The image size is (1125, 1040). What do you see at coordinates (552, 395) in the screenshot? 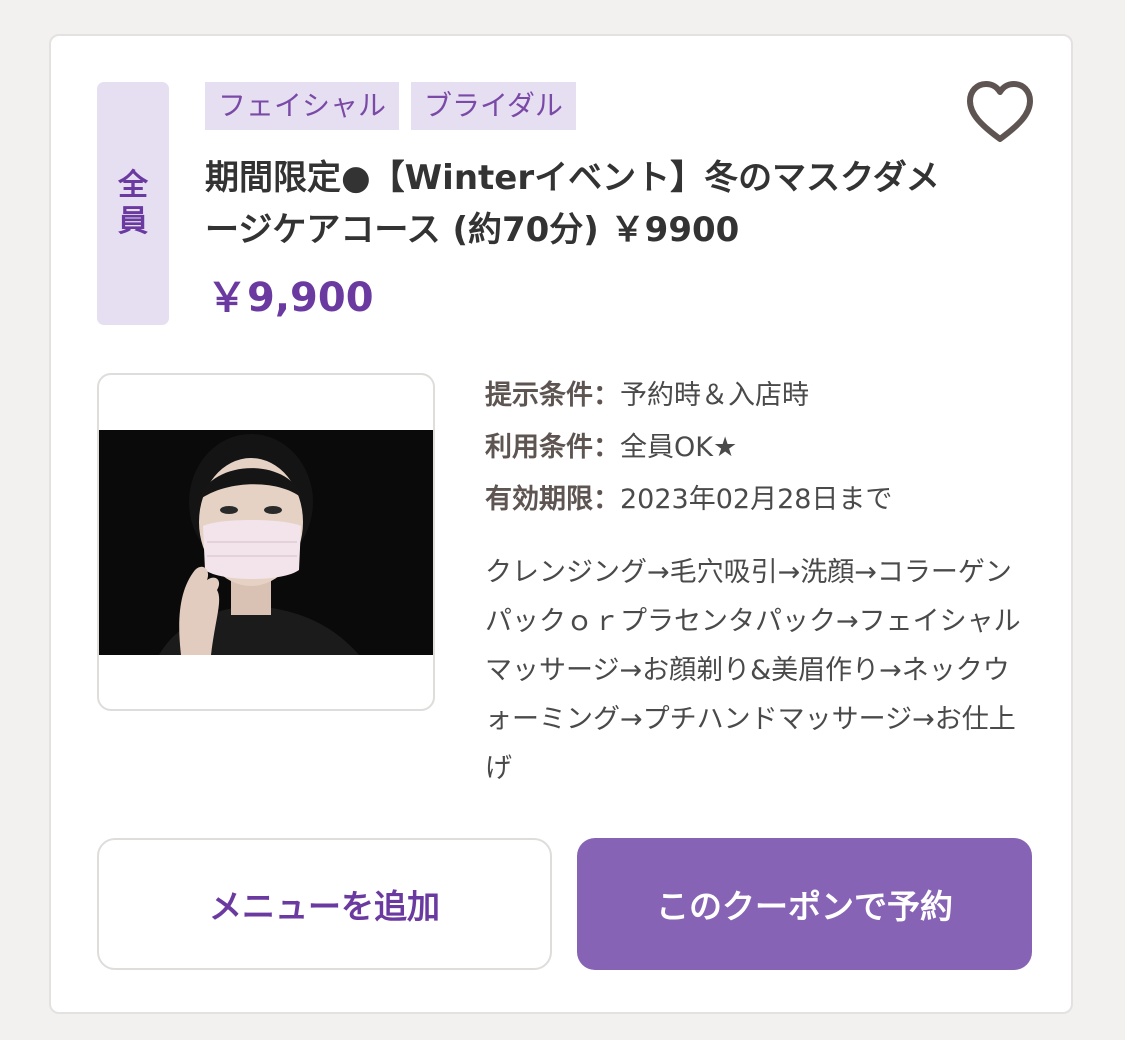
I see `condition-label: 提示条件：` at bounding box center [552, 395].